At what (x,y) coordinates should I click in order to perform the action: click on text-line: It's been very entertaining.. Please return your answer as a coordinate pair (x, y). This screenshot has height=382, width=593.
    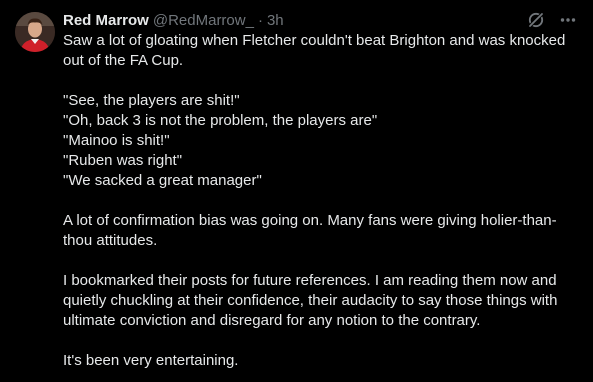
    Looking at the image, I should click on (151, 360).